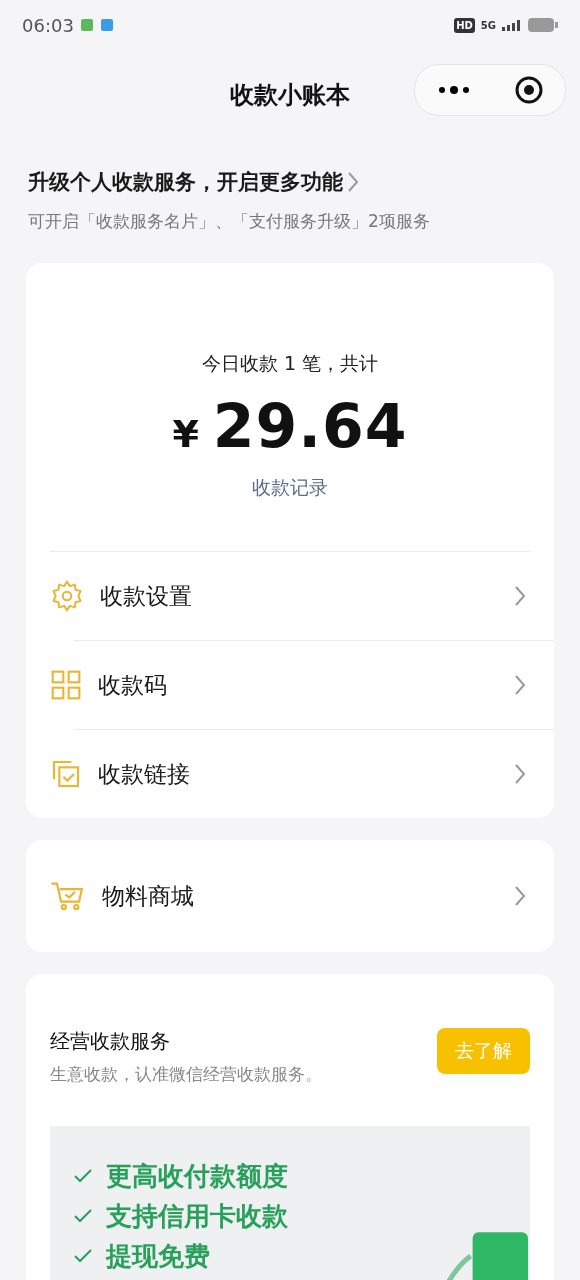 Image resolution: width=580 pixels, height=1280 pixels. I want to click on menu-item: 收款链接, so click(290, 774).